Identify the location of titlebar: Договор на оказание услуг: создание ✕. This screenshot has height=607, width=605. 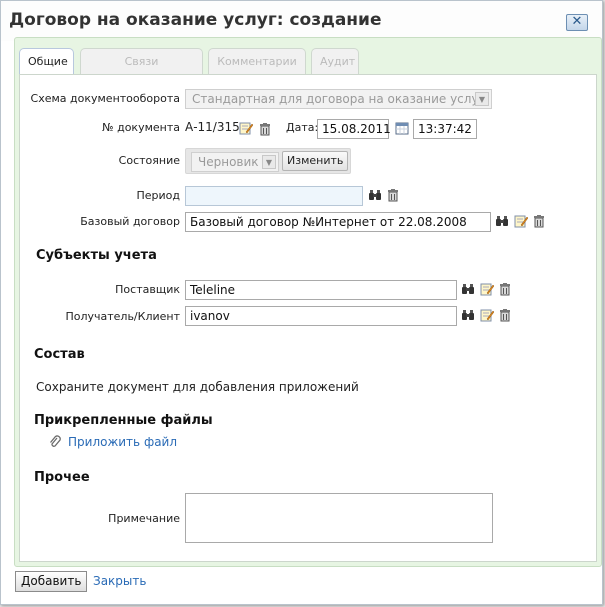
(301, 21).